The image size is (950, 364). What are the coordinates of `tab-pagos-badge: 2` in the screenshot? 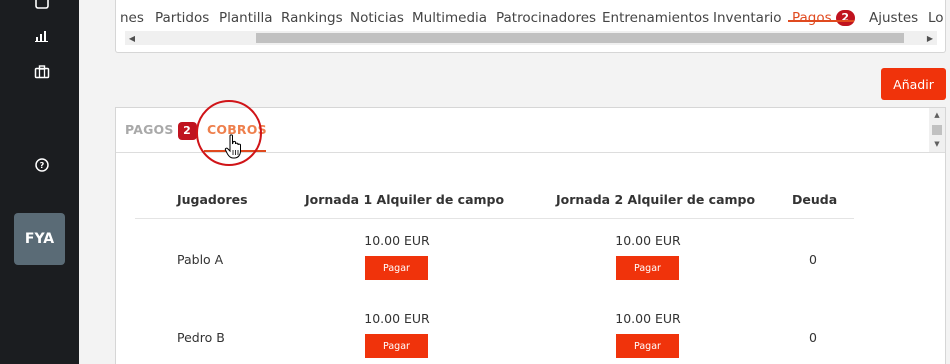 It's located at (845, 18).